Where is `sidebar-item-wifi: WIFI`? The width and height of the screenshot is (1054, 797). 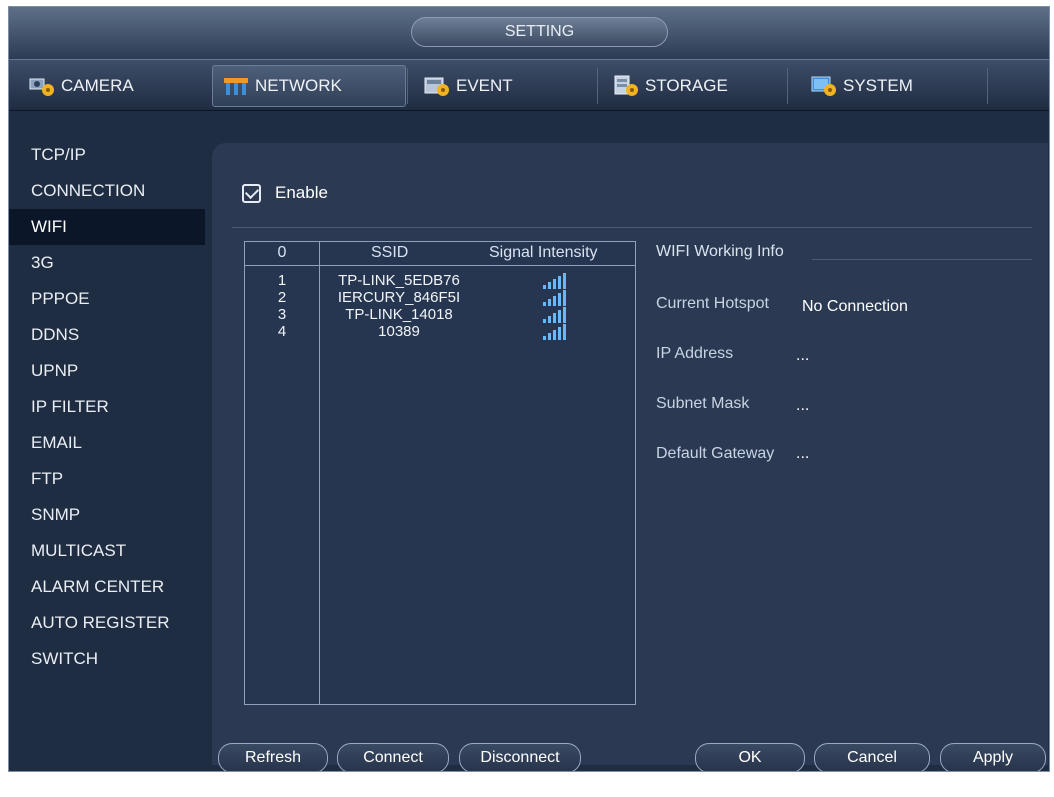
sidebar-item-wifi: WIFI is located at coordinates (107, 227).